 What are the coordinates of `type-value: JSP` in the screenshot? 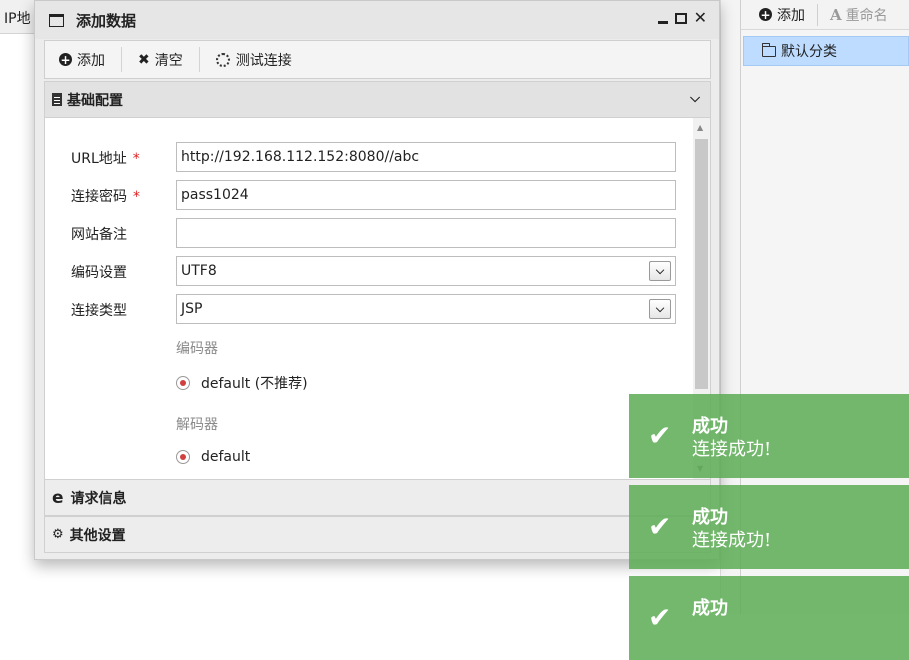 It's located at (192, 309).